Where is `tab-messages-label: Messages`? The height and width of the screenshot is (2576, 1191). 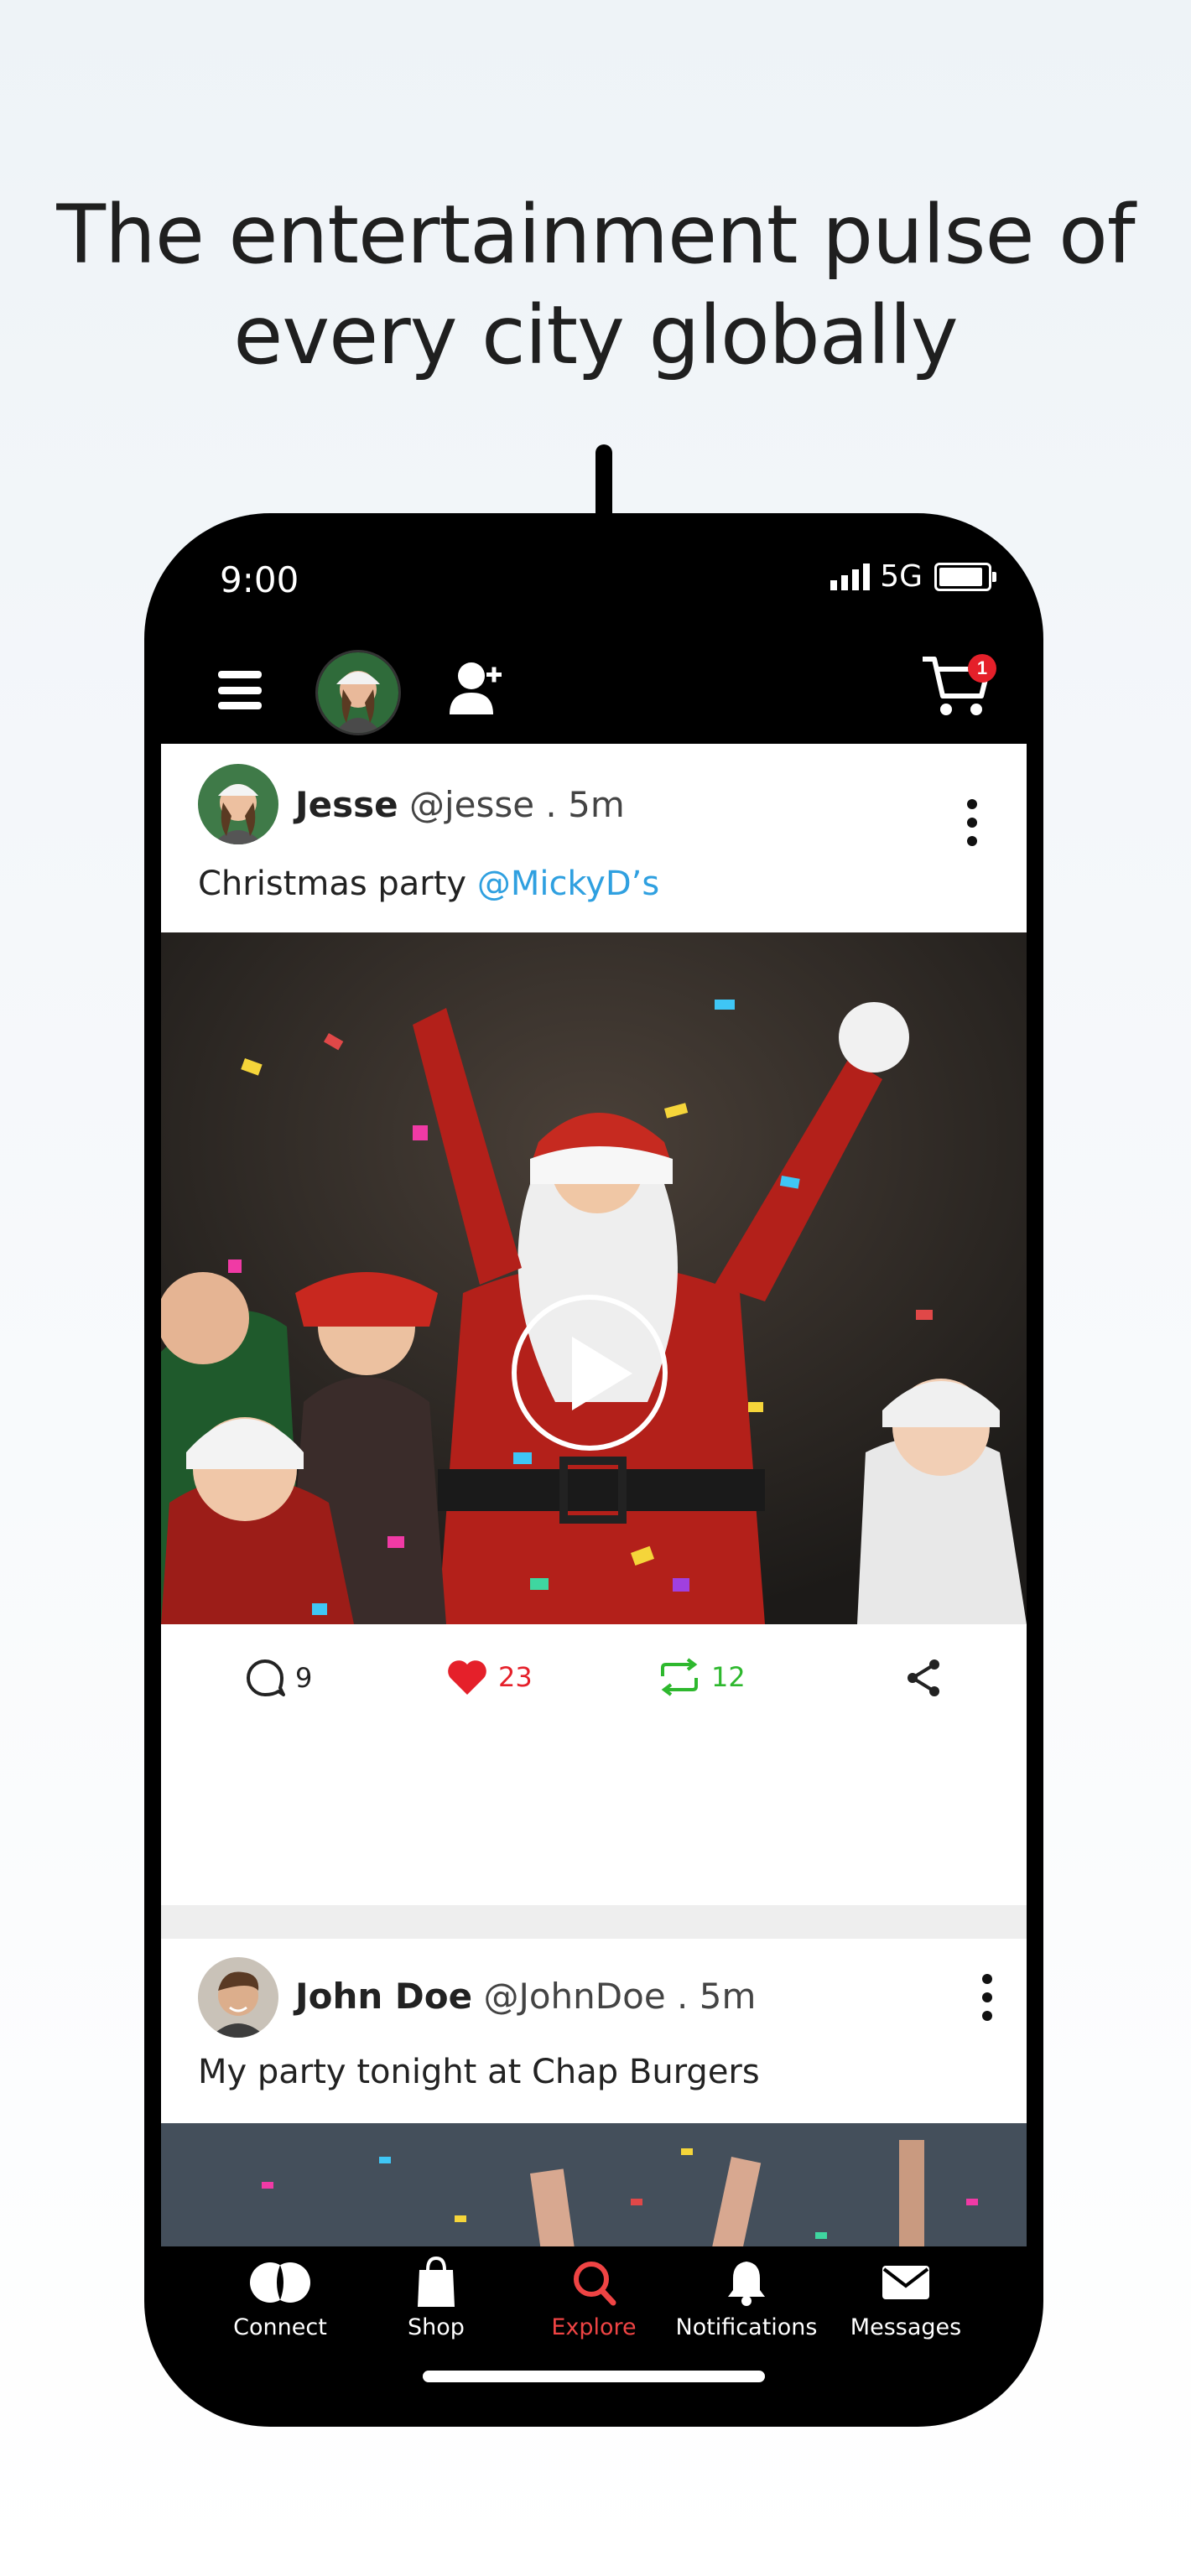 tab-messages-label: Messages is located at coordinates (906, 2327).